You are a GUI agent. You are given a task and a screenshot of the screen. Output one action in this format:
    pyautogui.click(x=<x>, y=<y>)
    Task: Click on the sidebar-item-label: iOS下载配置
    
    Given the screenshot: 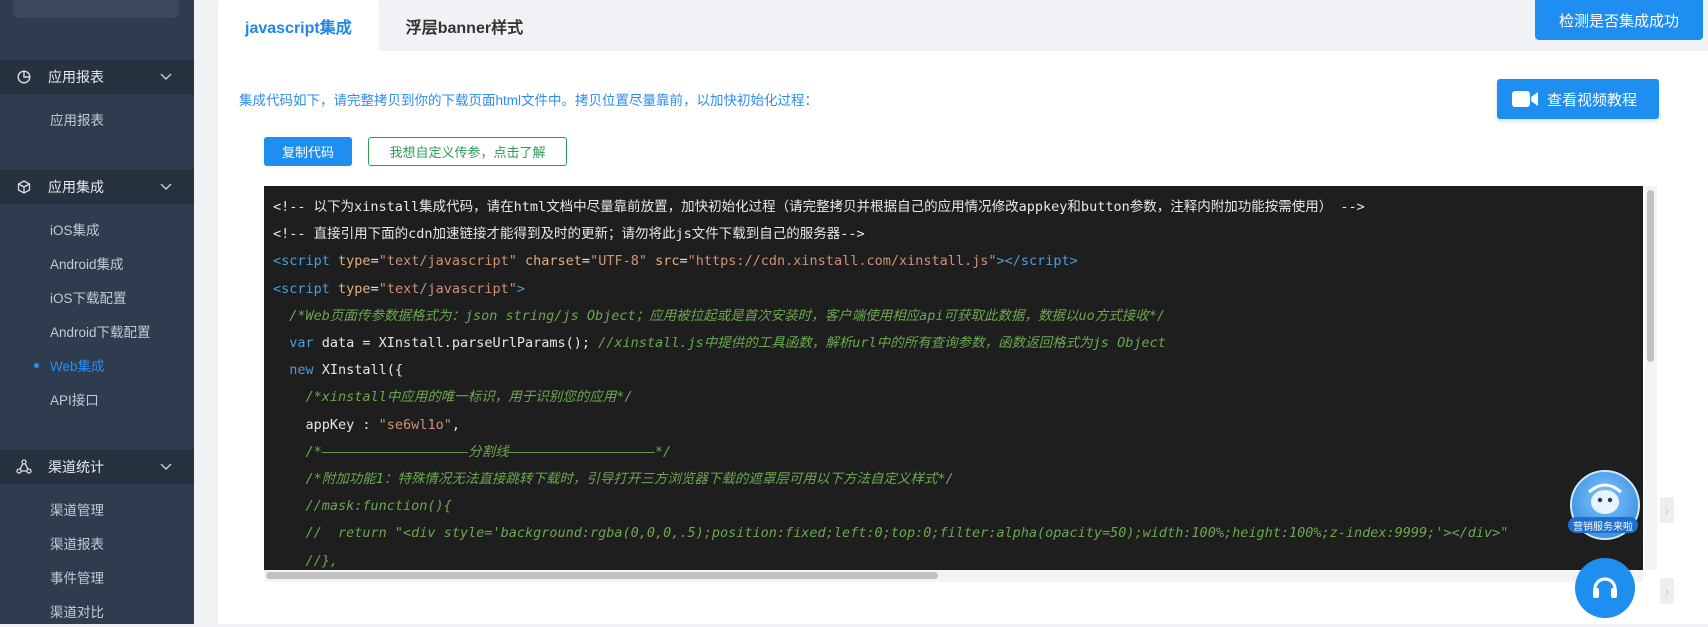 What is the action you would take?
    pyautogui.click(x=88, y=298)
    